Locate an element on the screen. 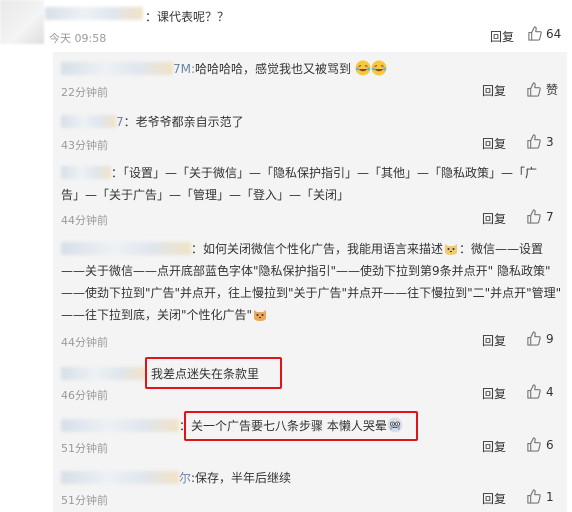 This screenshot has height=512, width=572. like-button: 3 is located at coordinates (540, 141).